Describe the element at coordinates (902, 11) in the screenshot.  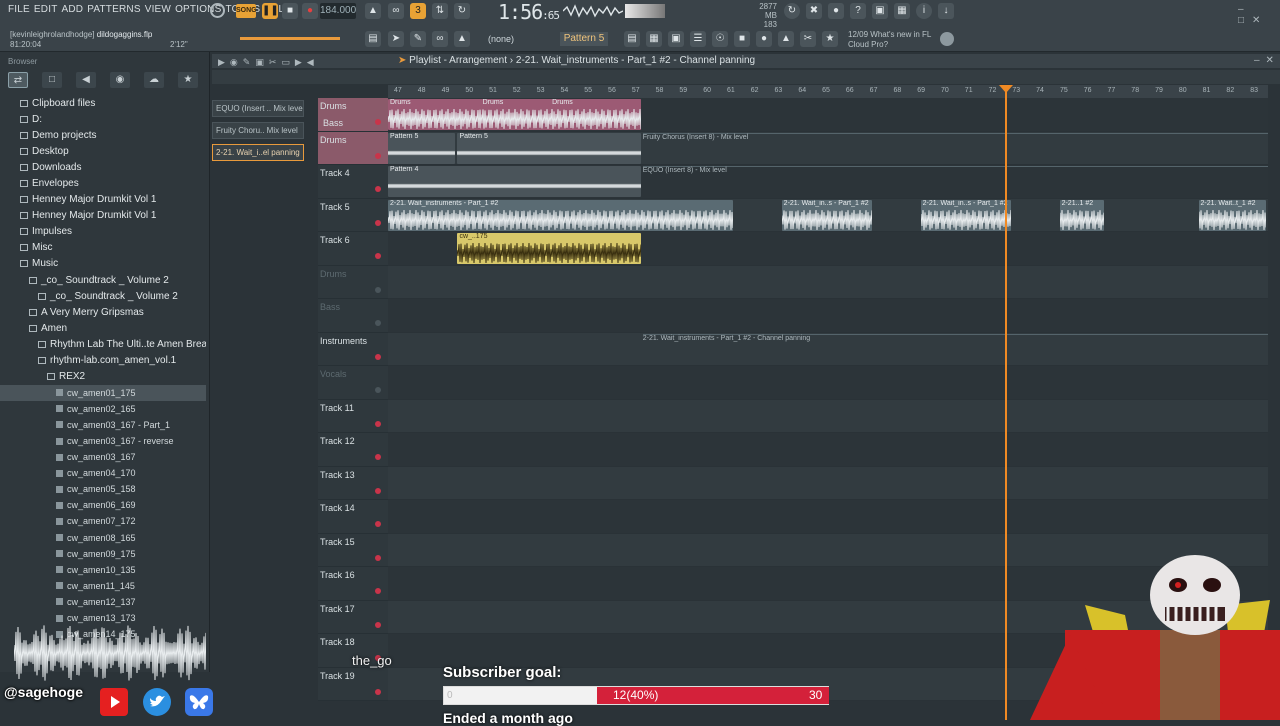
I see `plugin-icon: ▦` at that location.